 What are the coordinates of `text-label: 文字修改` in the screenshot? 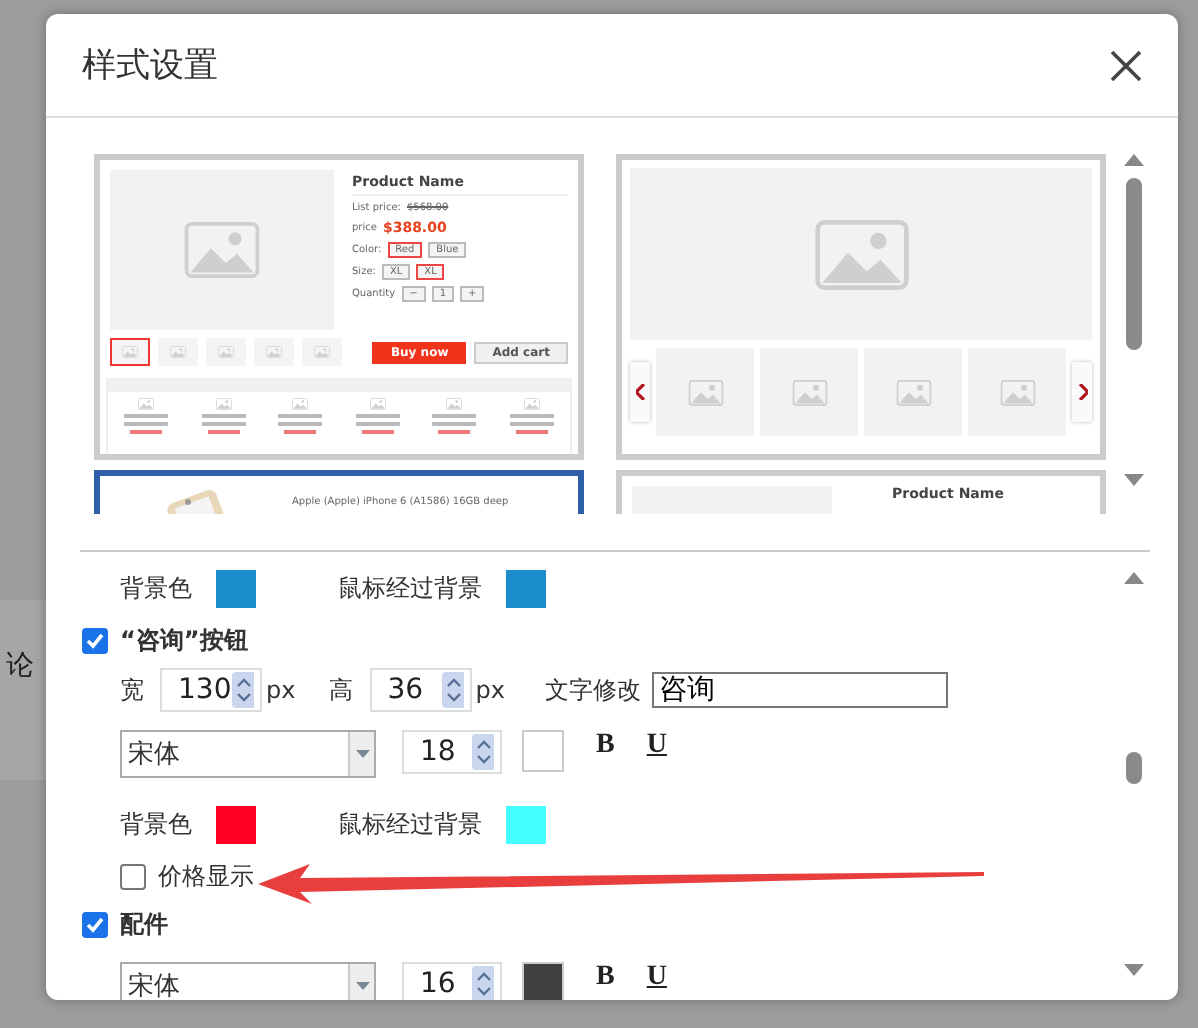 It's located at (592, 690).